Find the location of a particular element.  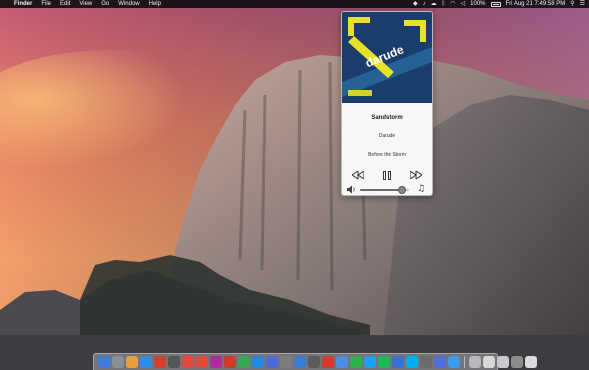

spotlight-icon: ⚲ is located at coordinates (572, 4).